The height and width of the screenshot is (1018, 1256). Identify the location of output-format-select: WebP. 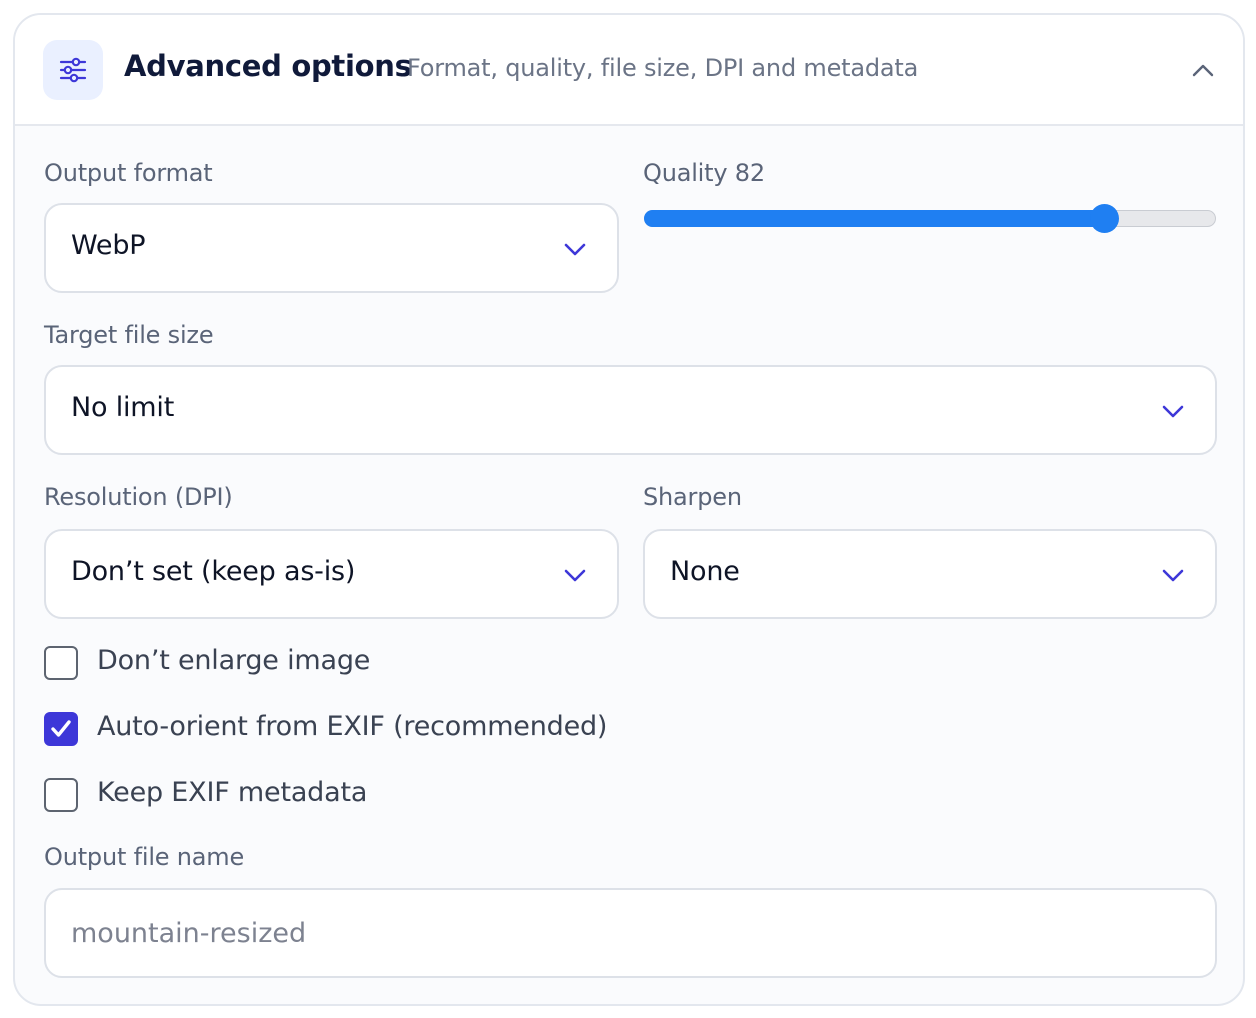
(331, 248).